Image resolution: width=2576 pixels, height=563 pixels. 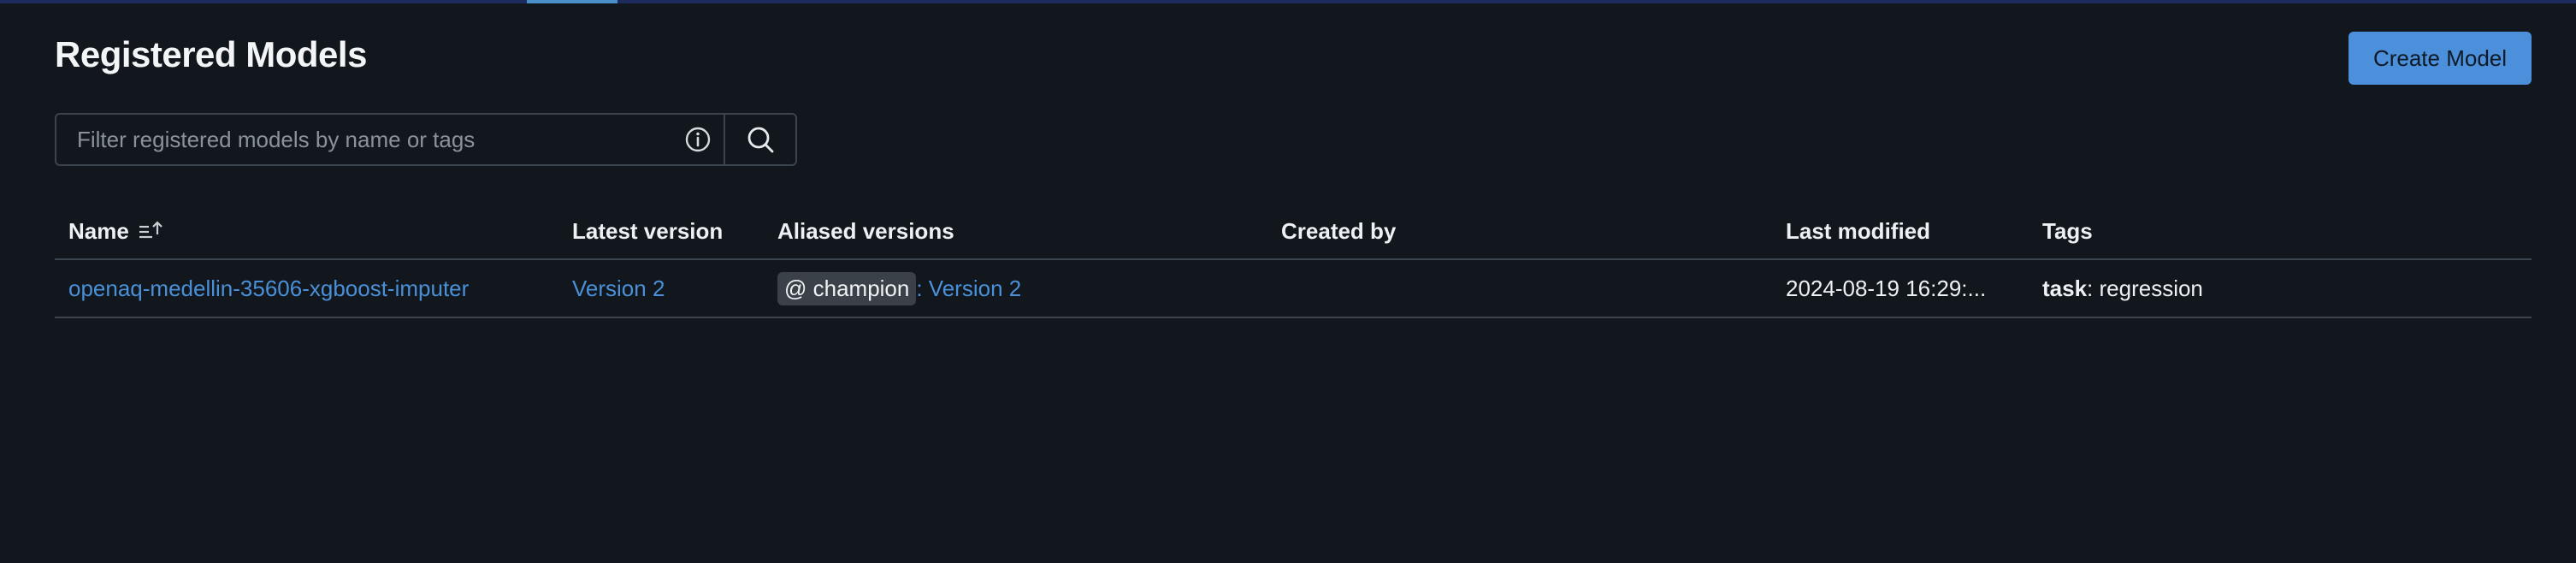 I want to click on column-header-last-modified: Last modified, so click(x=1858, y=231).